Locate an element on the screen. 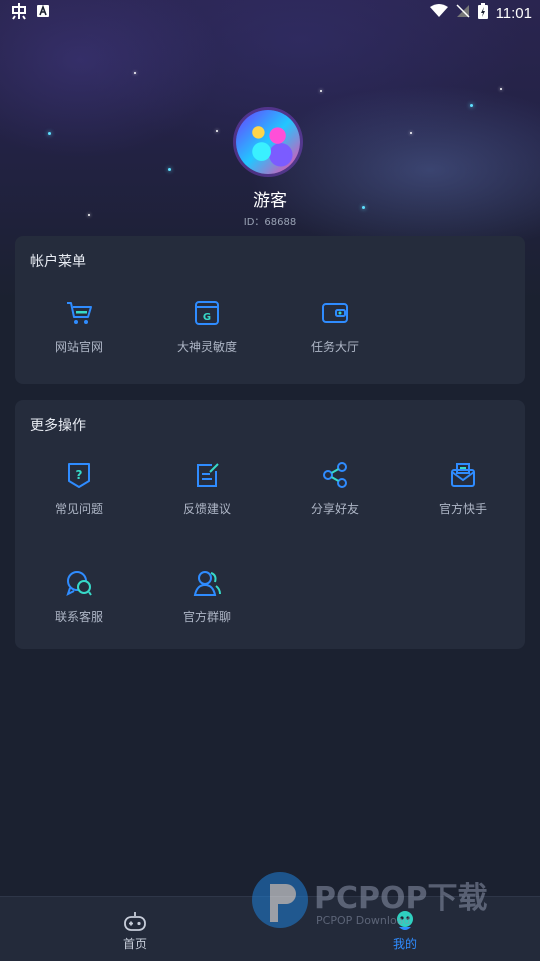  menu-item-task-hall: 任务大厅 is located at coordinates (335, 326).